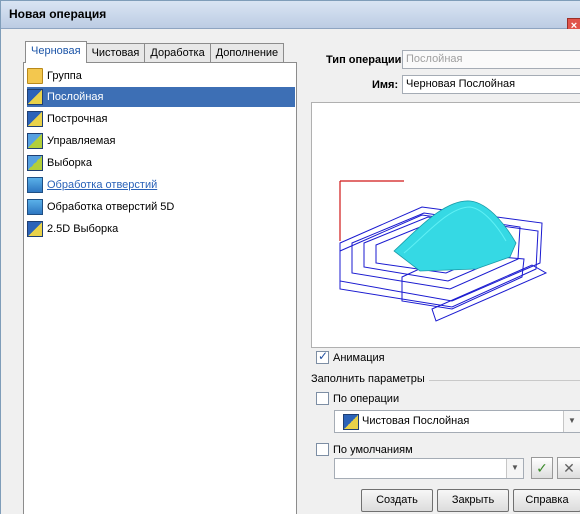 Image resolution: width=580 pixels, height=514 pixels. Describe the element at coordinates (58, 14) in the screenshot. I see `window-title: Новая операция` at that location.